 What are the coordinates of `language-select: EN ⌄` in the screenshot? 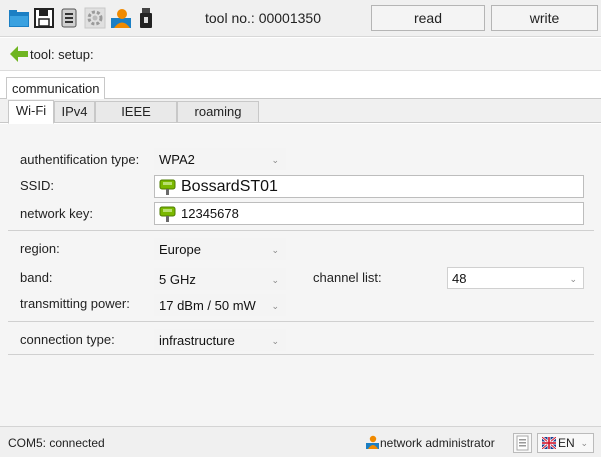 It's located at (565, 443).